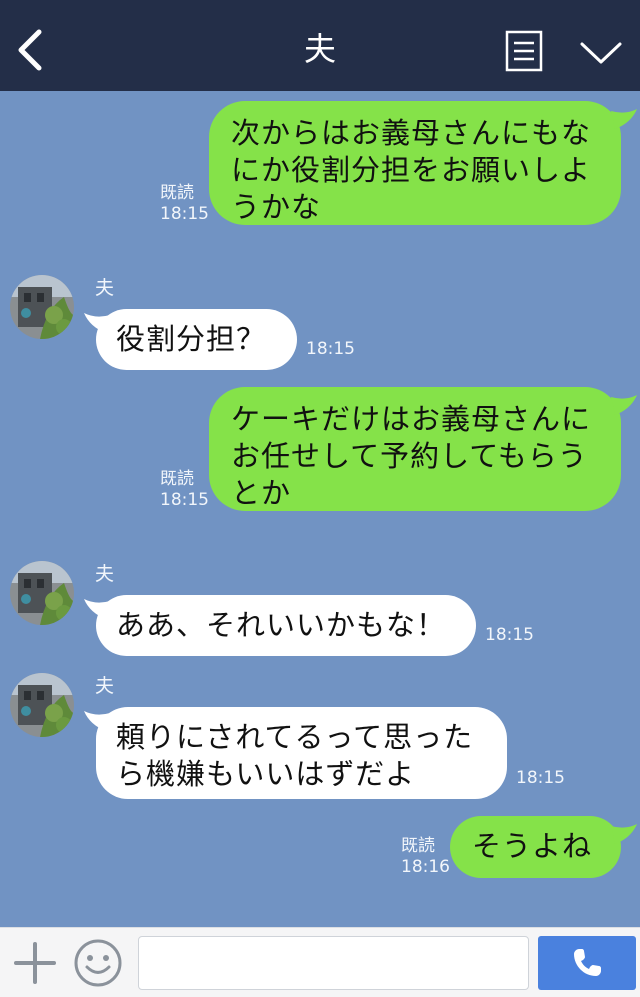 The width and height of the screenshot is (640, 997). I want to click on message-meta: 既読 18:16, so click(425, 857).